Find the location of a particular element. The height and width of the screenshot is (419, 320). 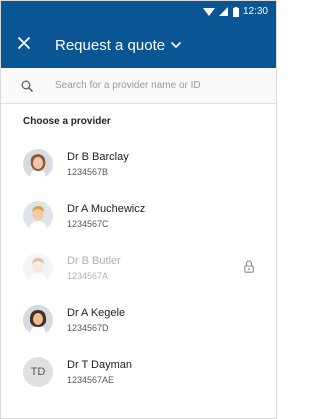

lock-icon is located at coordinates (249, 269).